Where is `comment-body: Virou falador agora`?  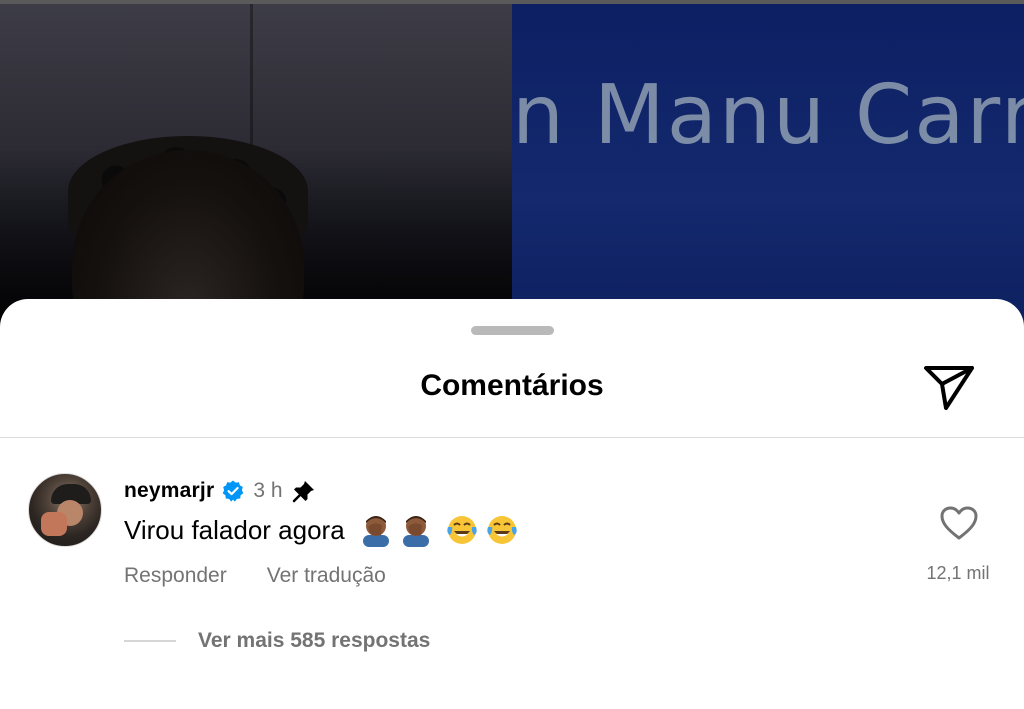
comment-body: Virou falador agora is located at coordinates (321, 530).